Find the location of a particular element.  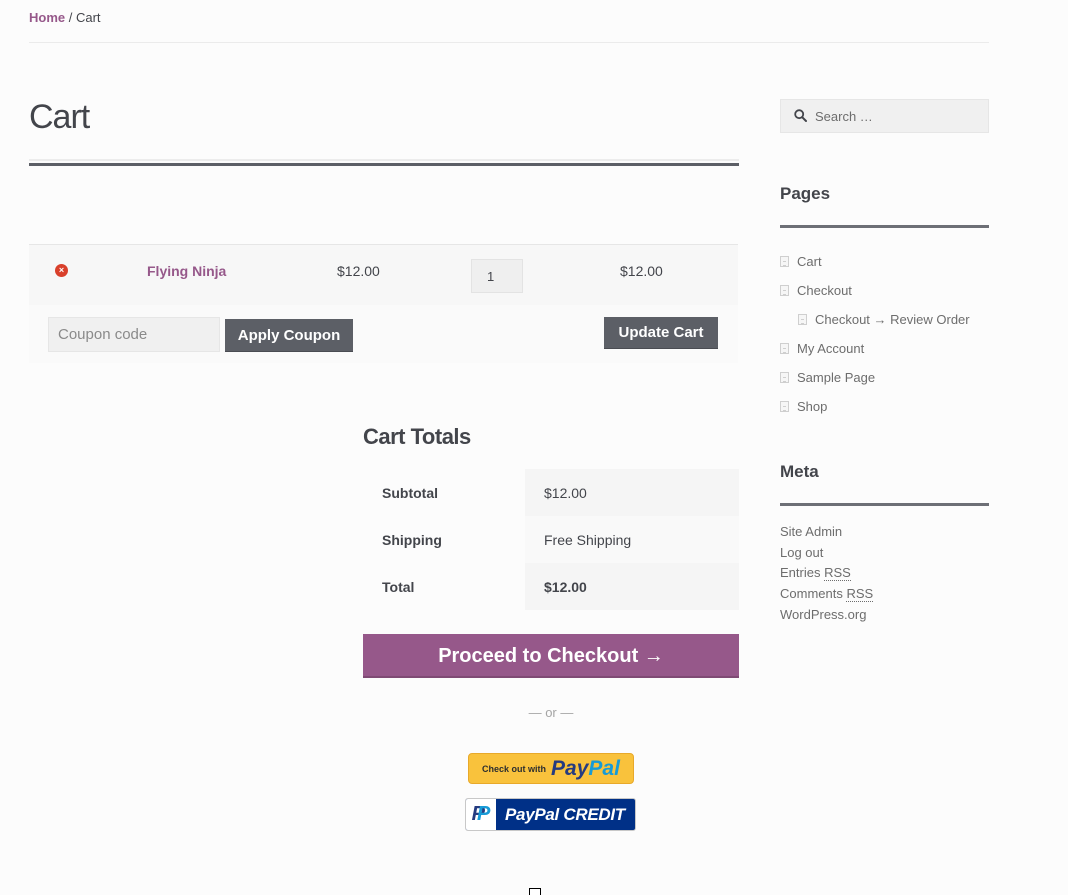

meta-link-site-admin: Site Admin is located at coordinates (811, 531).